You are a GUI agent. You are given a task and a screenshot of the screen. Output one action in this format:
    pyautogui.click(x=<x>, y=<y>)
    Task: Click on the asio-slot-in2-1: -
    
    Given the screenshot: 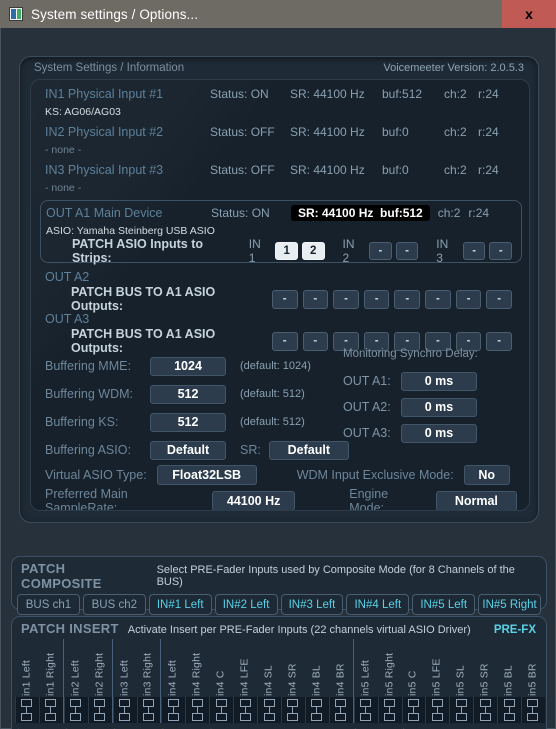 What is the action you would take?
    pyautogui.click(x=380, y=251)
    